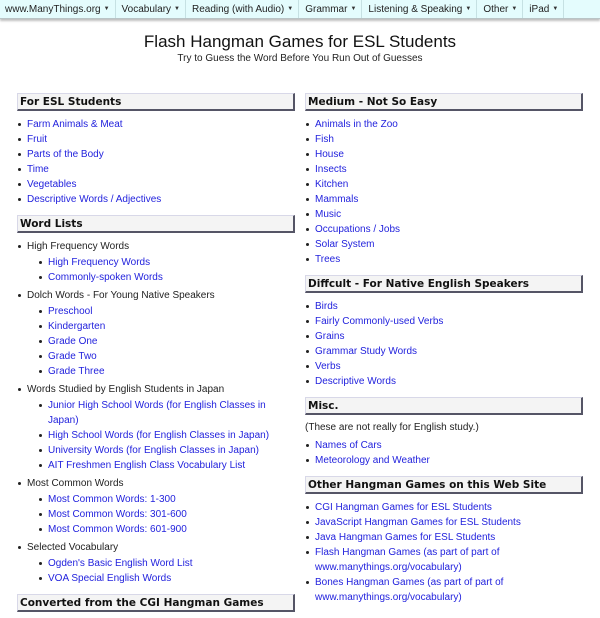  I want to click on game-link: House, so click(329, 154).